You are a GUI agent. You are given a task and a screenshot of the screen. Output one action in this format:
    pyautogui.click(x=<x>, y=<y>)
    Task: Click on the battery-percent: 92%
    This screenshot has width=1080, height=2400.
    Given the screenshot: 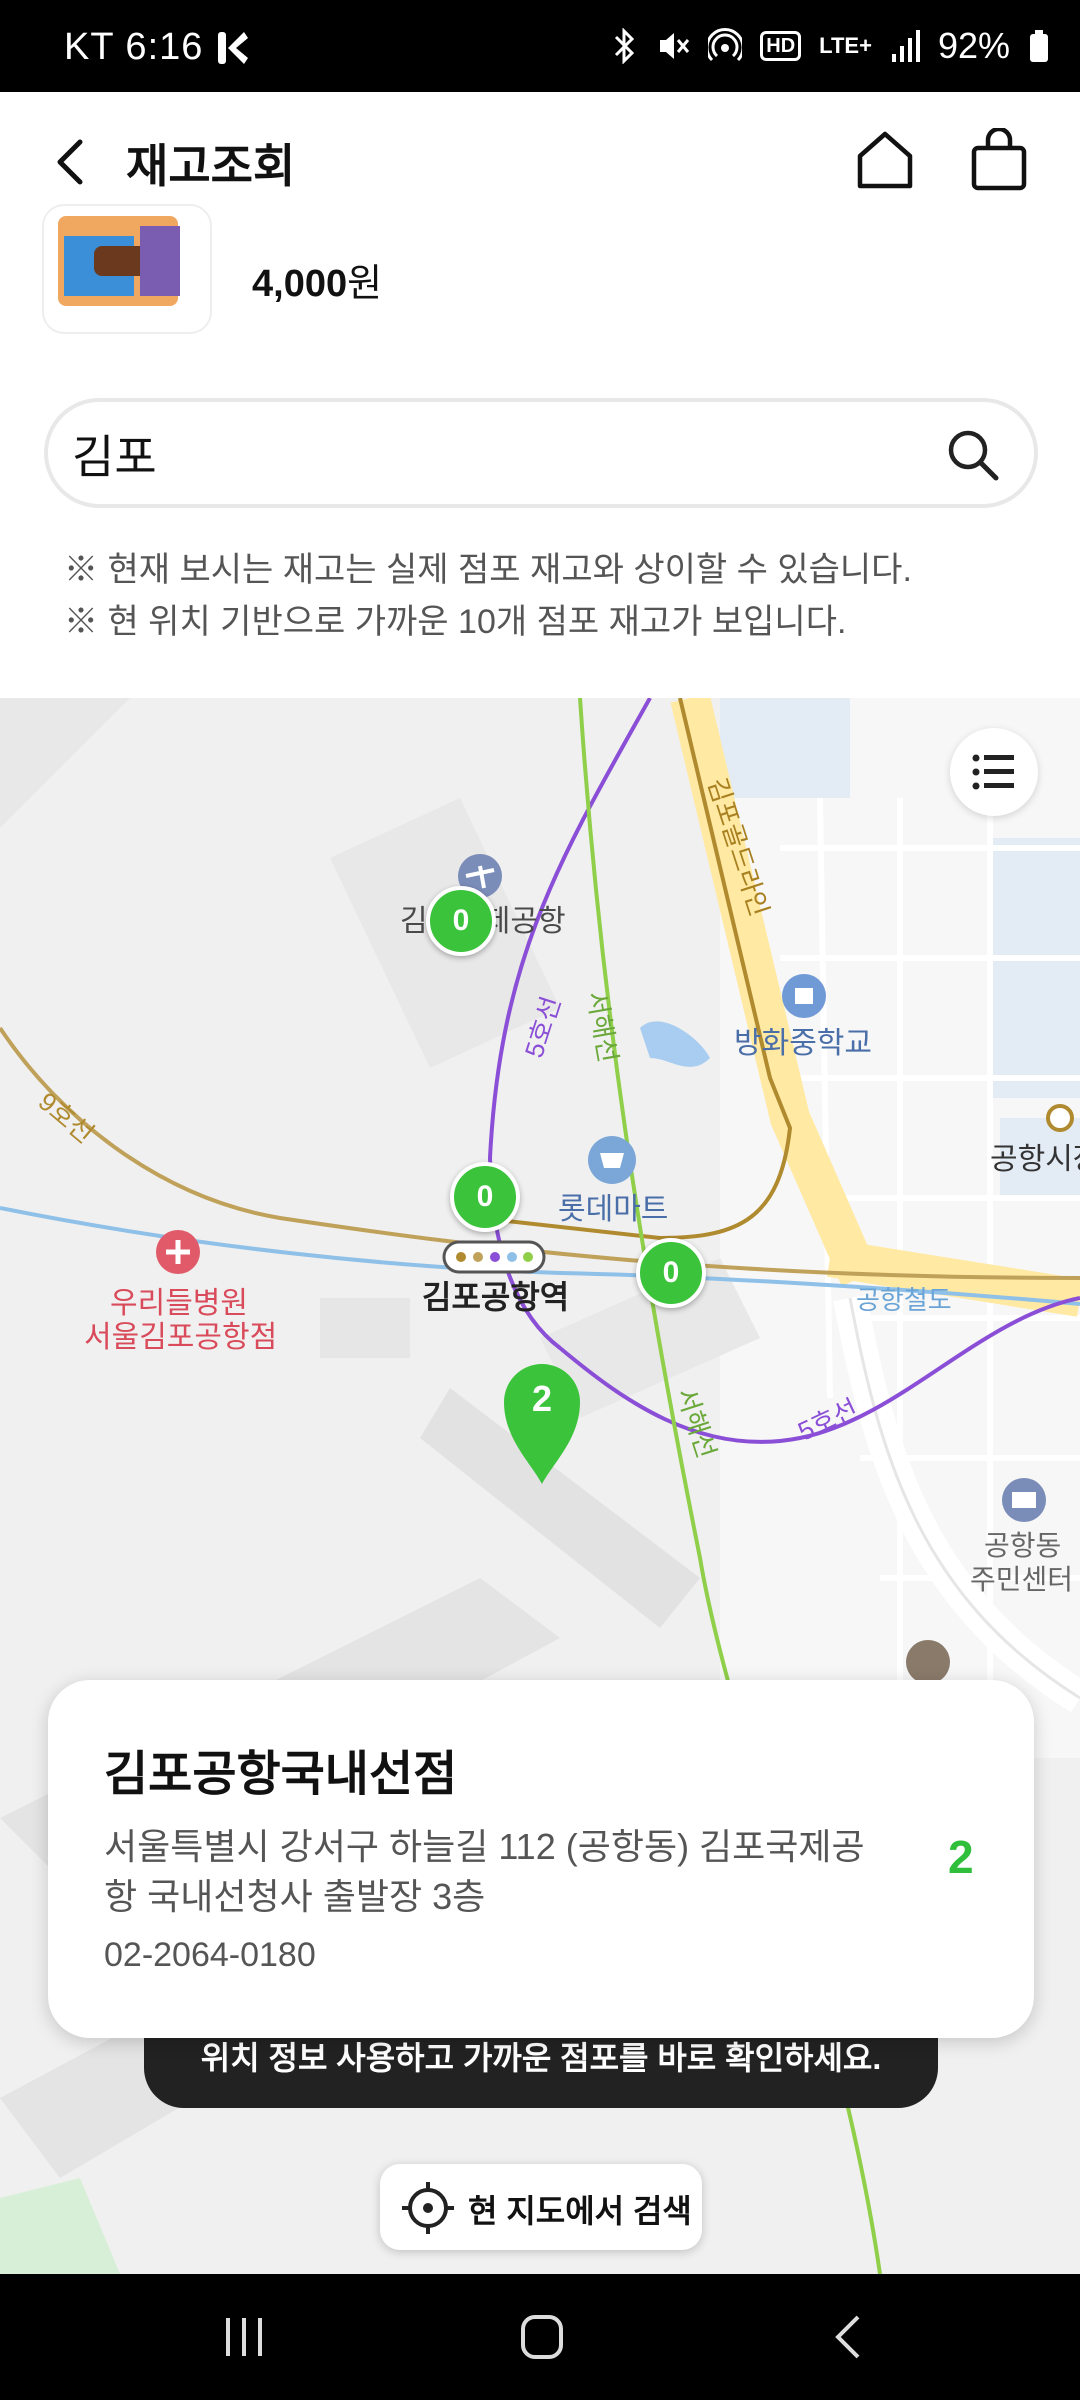 What is the action you would take?
    pyautogui.click(x=973, y=45)
    